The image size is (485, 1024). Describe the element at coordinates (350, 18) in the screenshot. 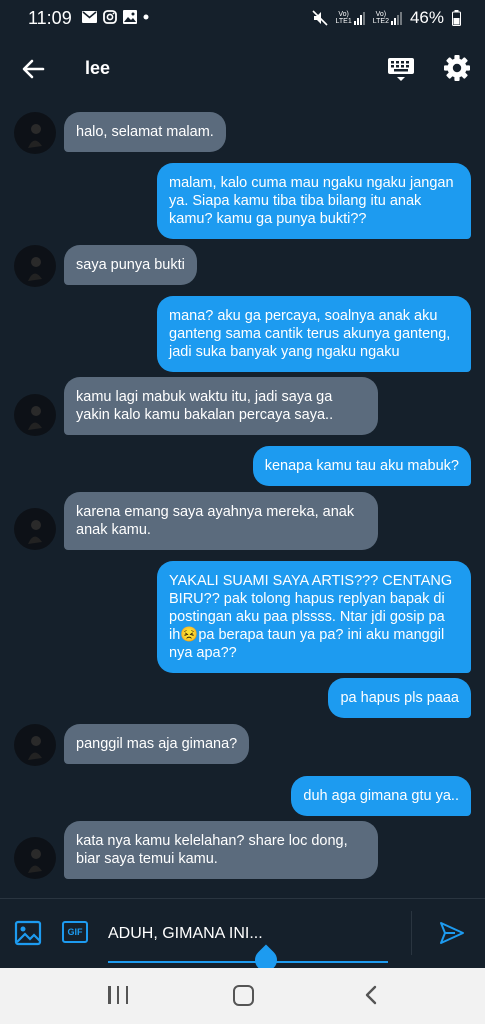

I see `signal-sim1: Vo) LTE1` at that location.